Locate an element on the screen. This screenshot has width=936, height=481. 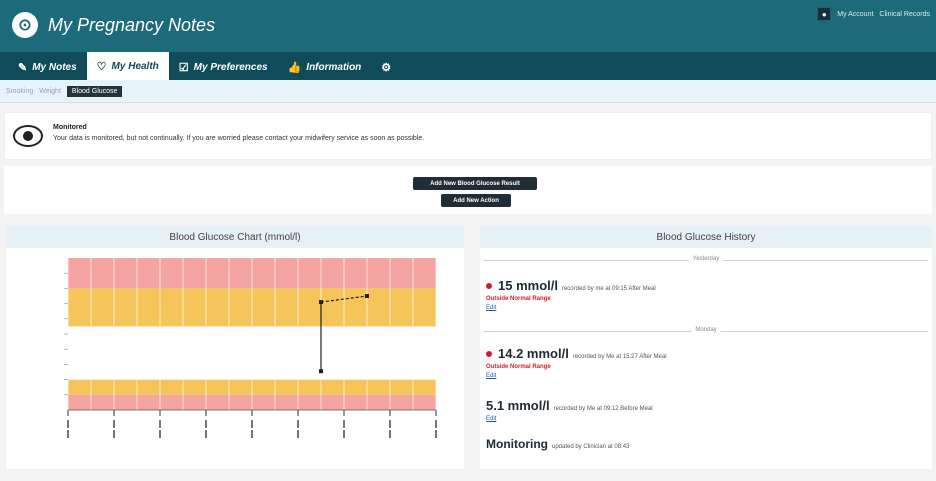
tab-my-health: ♡ My Health is located at coordinates (127, 66).